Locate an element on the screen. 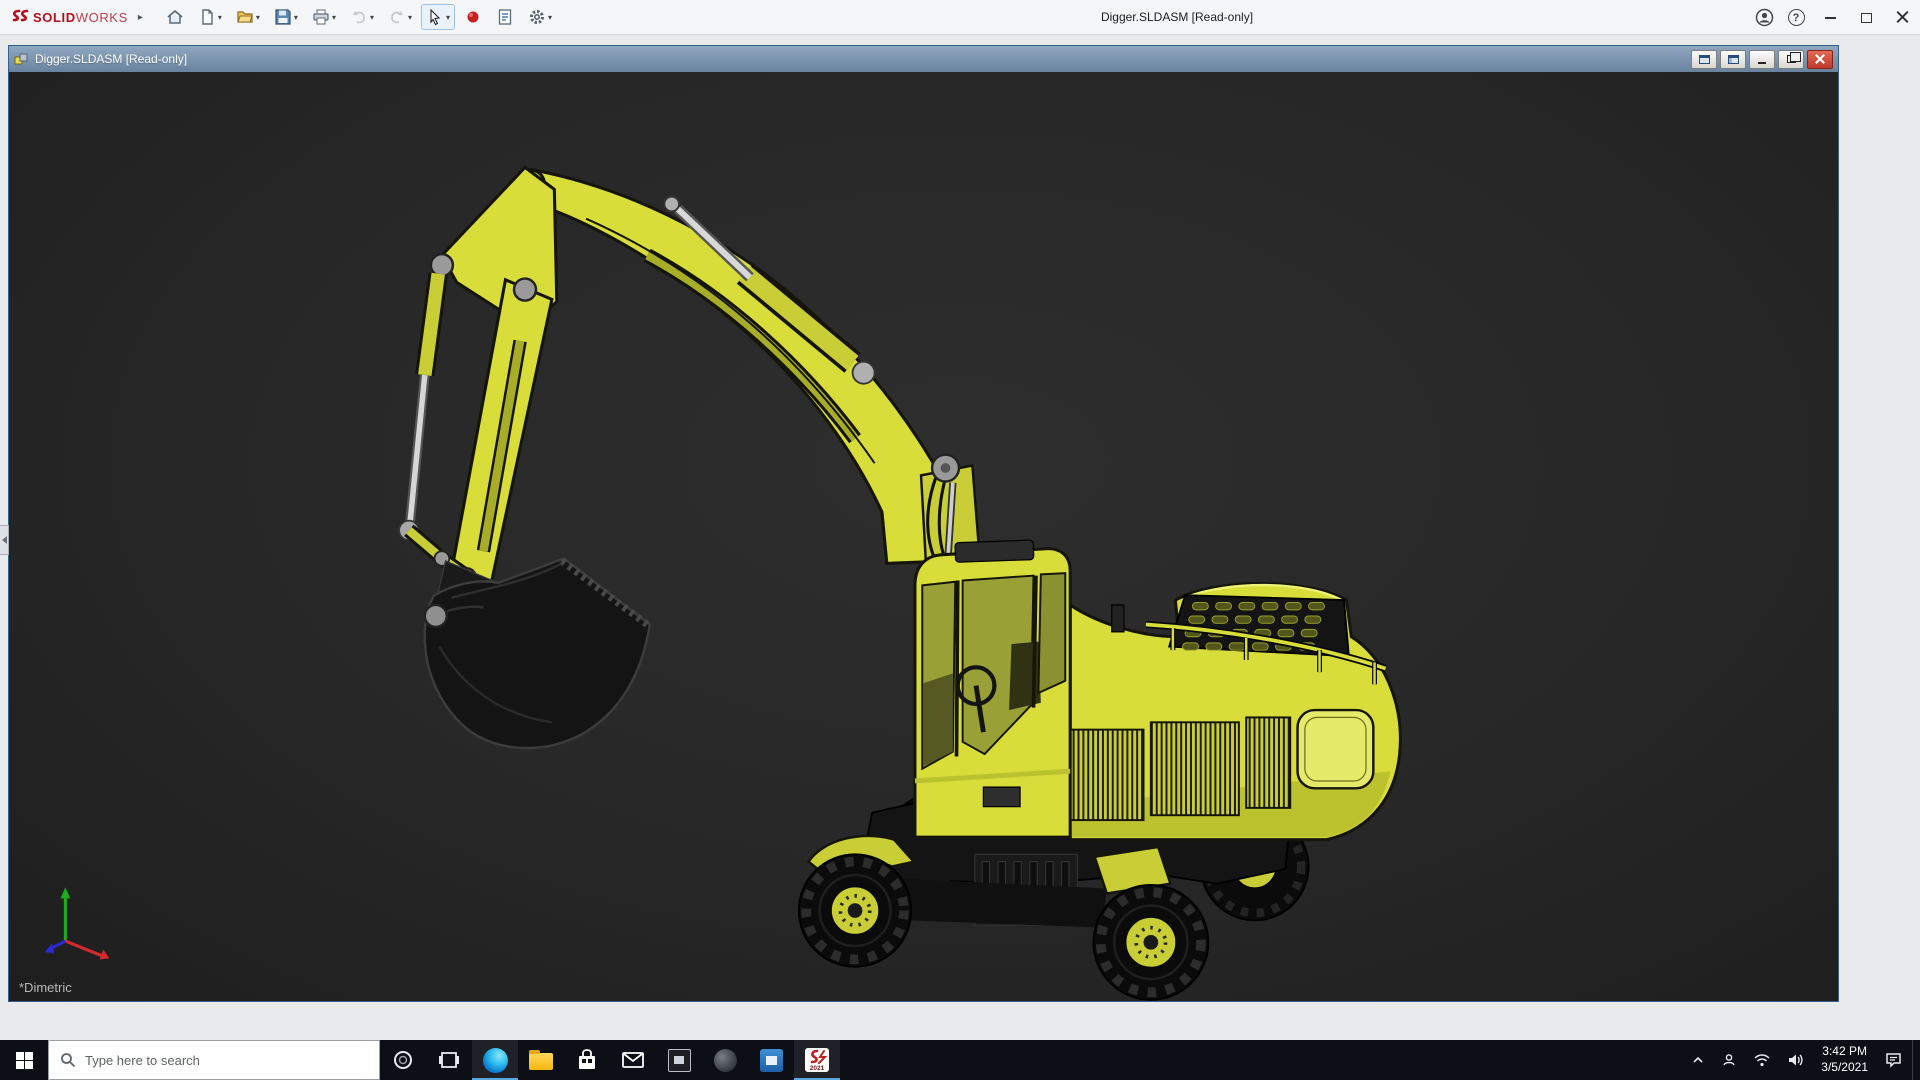 This screenshot has width=1920, height=1080. help-button: ? is located at coordinates (1796, 17).